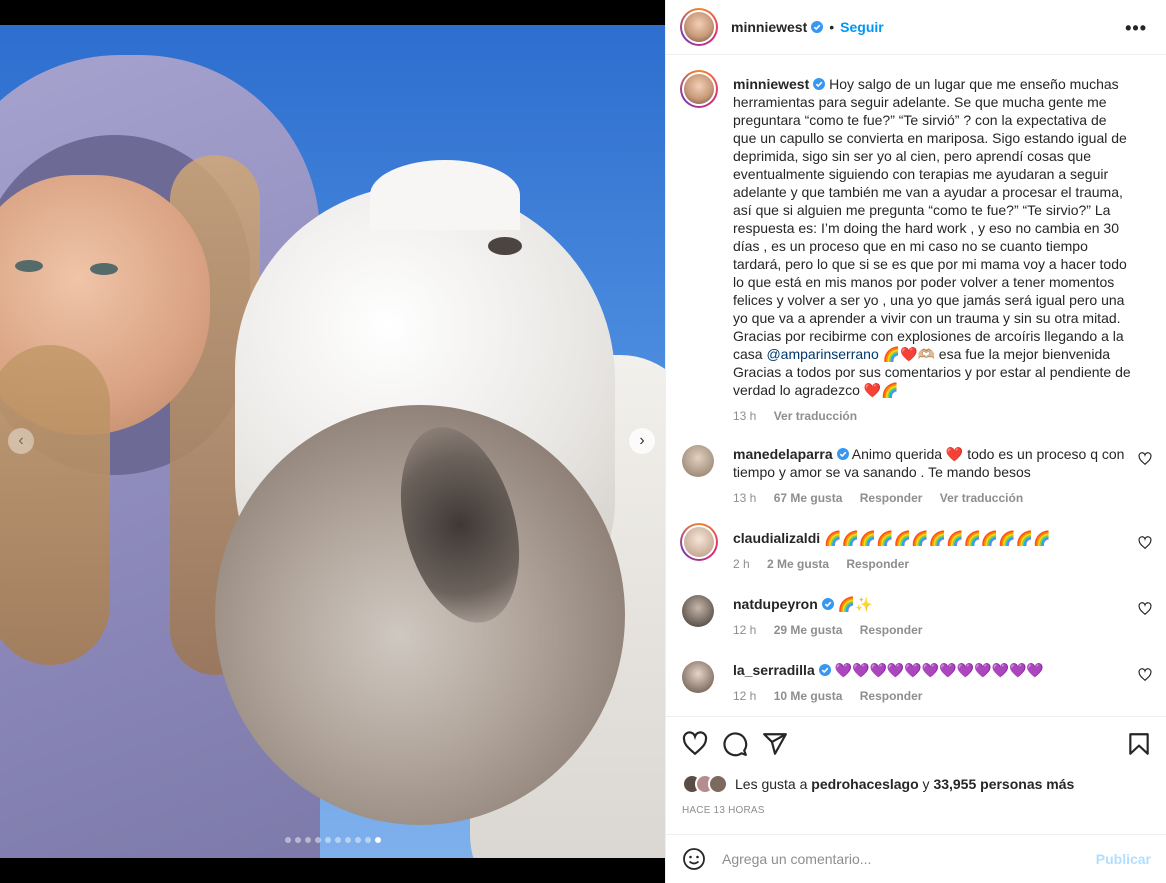 This screenshot has width=1166, height=883. Describe the element at coordinates (1003, 784) in the screenshot. I see `likes-count: 33,955 personas más` at that location.